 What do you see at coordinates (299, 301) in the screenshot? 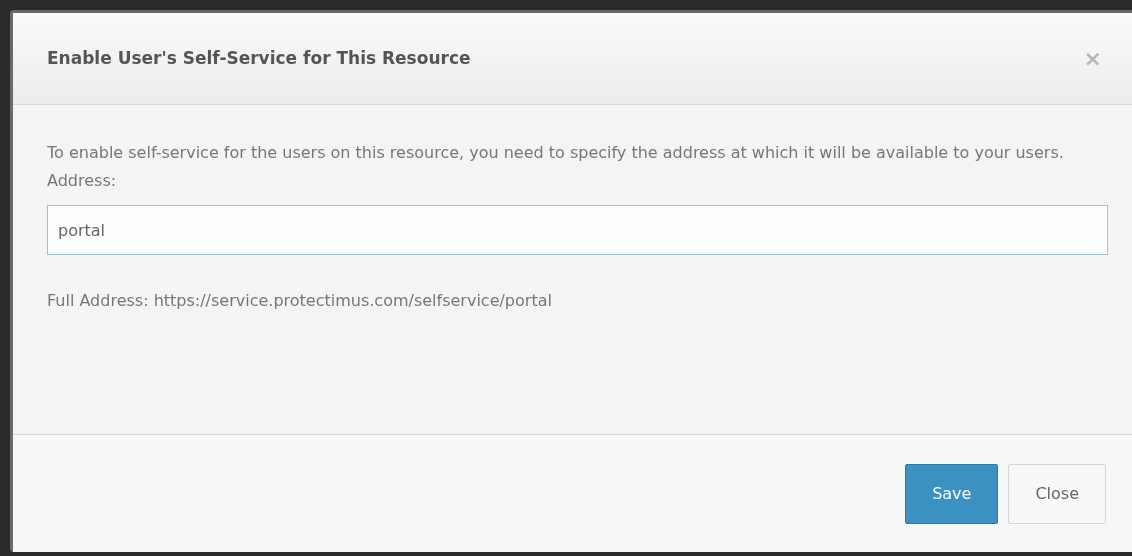
I see `full-address-text: Full Address: https://service.protectimus.com/selfservice/portal` at bounding box center [299, 301].